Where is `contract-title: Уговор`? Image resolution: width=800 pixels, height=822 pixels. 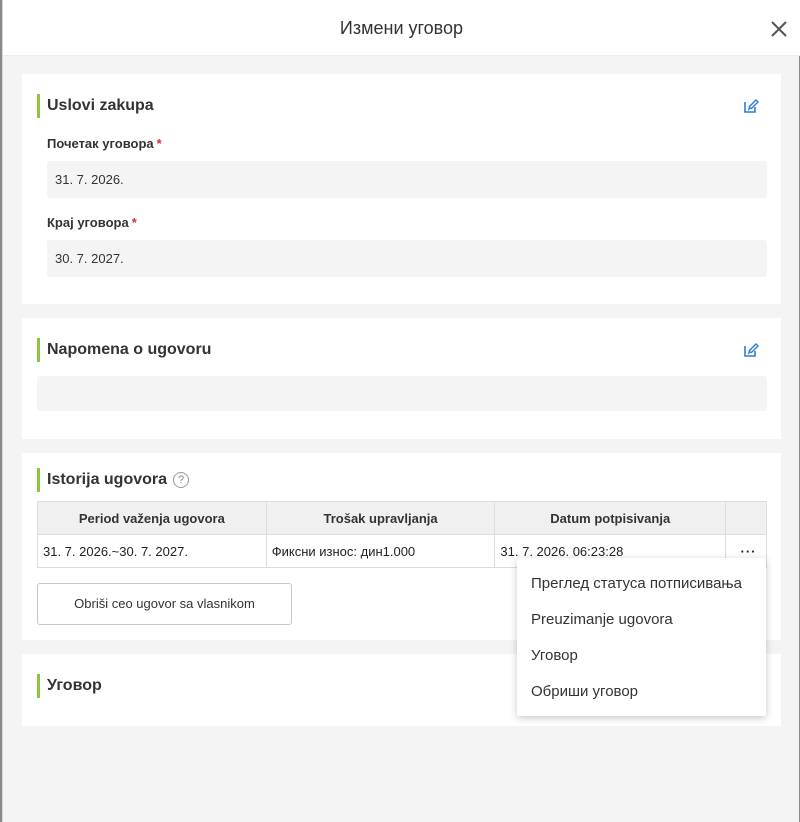 contract-title: Уговор is located at coordinates (74, 685).